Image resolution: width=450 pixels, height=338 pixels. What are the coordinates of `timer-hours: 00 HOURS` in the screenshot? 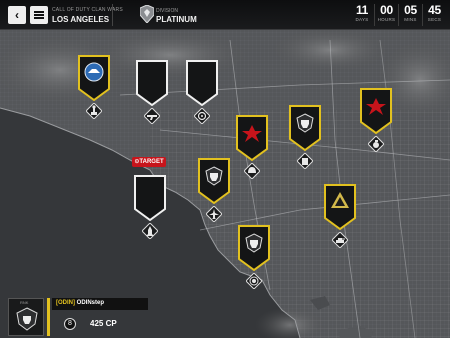 It's located at (386, 15).